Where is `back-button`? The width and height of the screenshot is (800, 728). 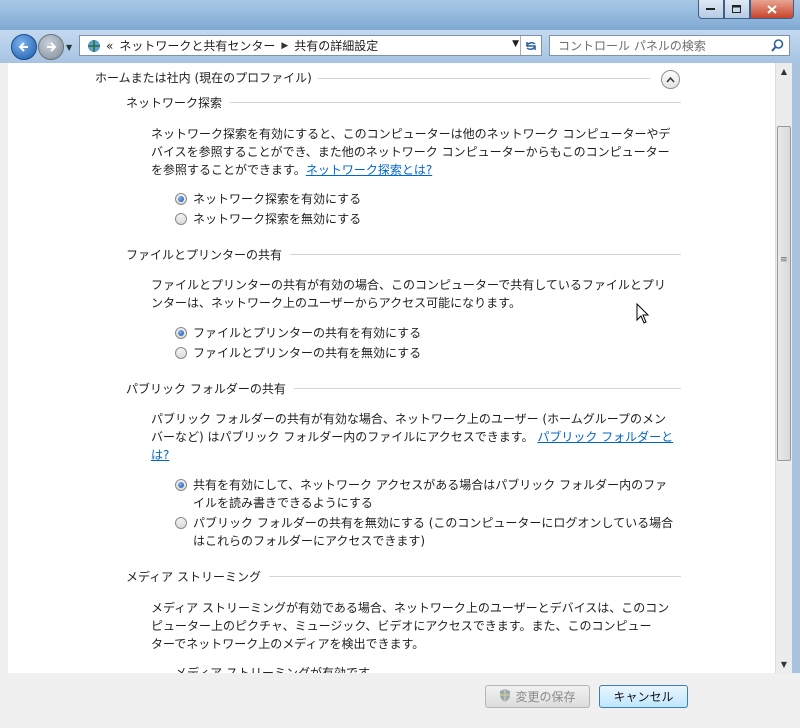 back-button is located at coordinates (24, 47).